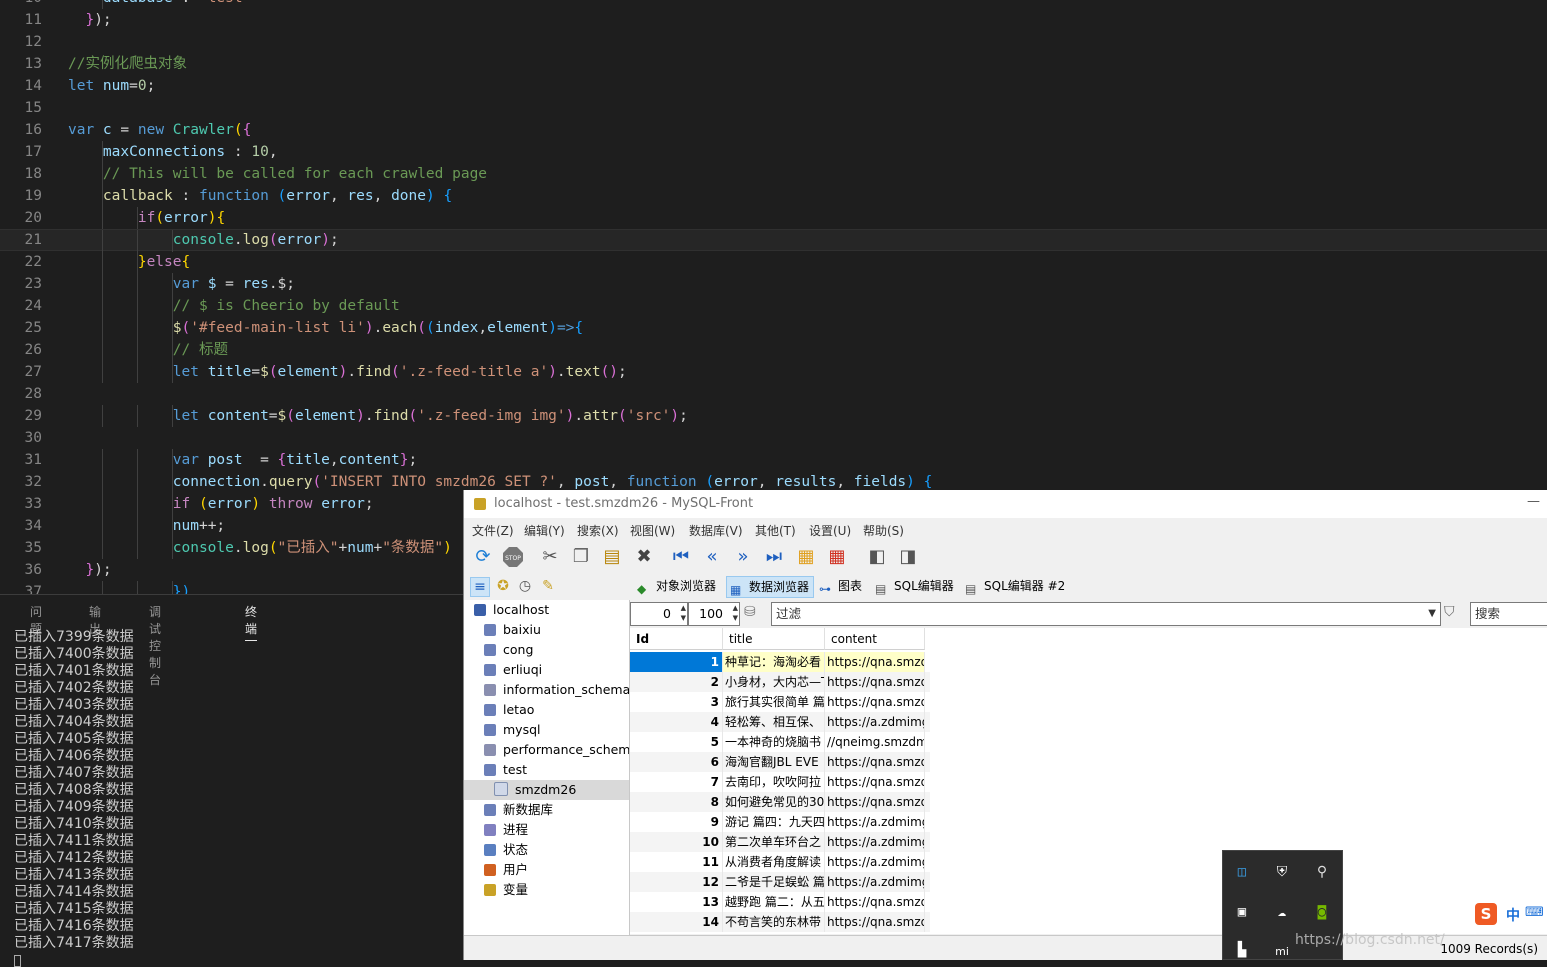  Describe the element at coordinates (773, 218) in the screenshot. I see `code-line: 20 if(error){` at that location.